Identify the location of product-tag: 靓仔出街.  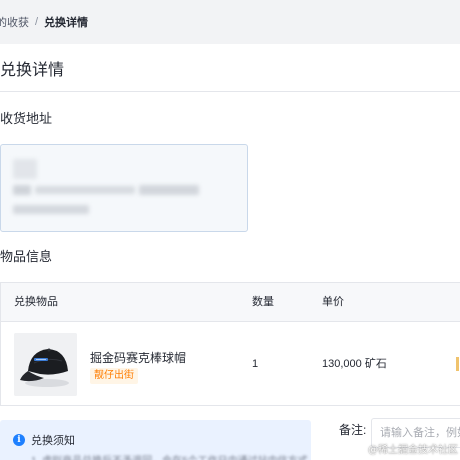
(114, 376).